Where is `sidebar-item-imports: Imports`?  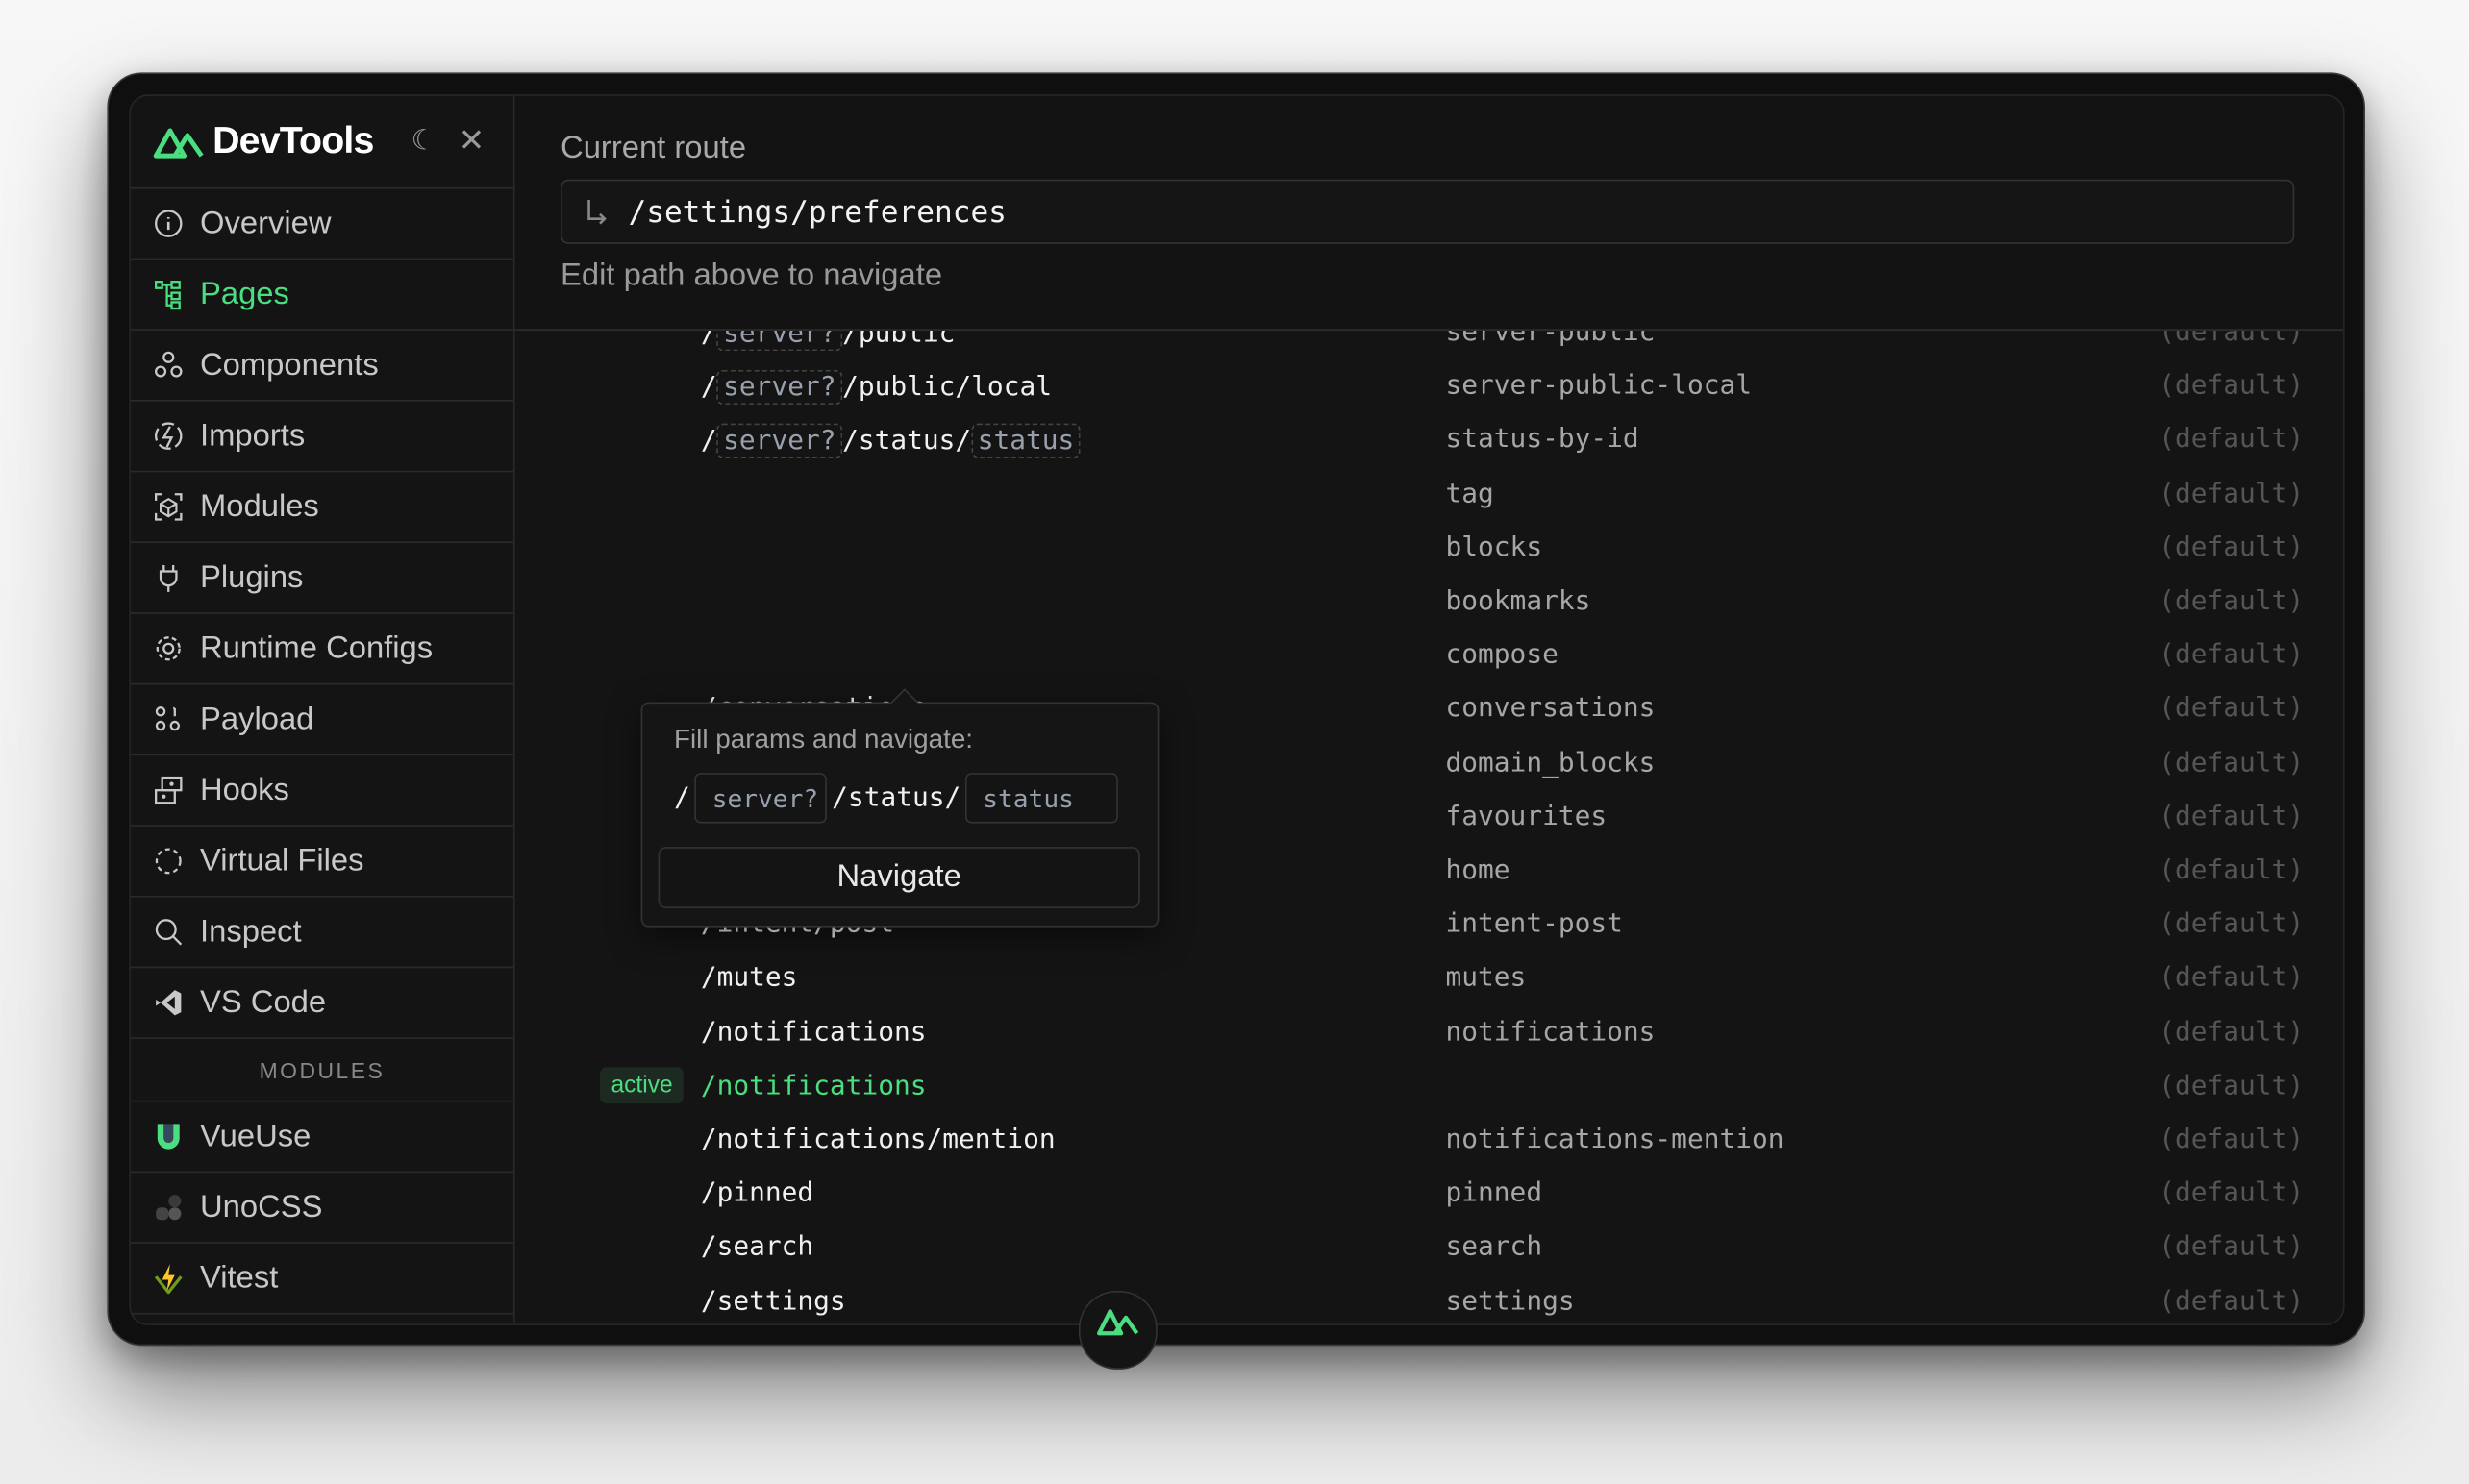 sidebar-item-imports: Imports is located at coordinates (321, 437).